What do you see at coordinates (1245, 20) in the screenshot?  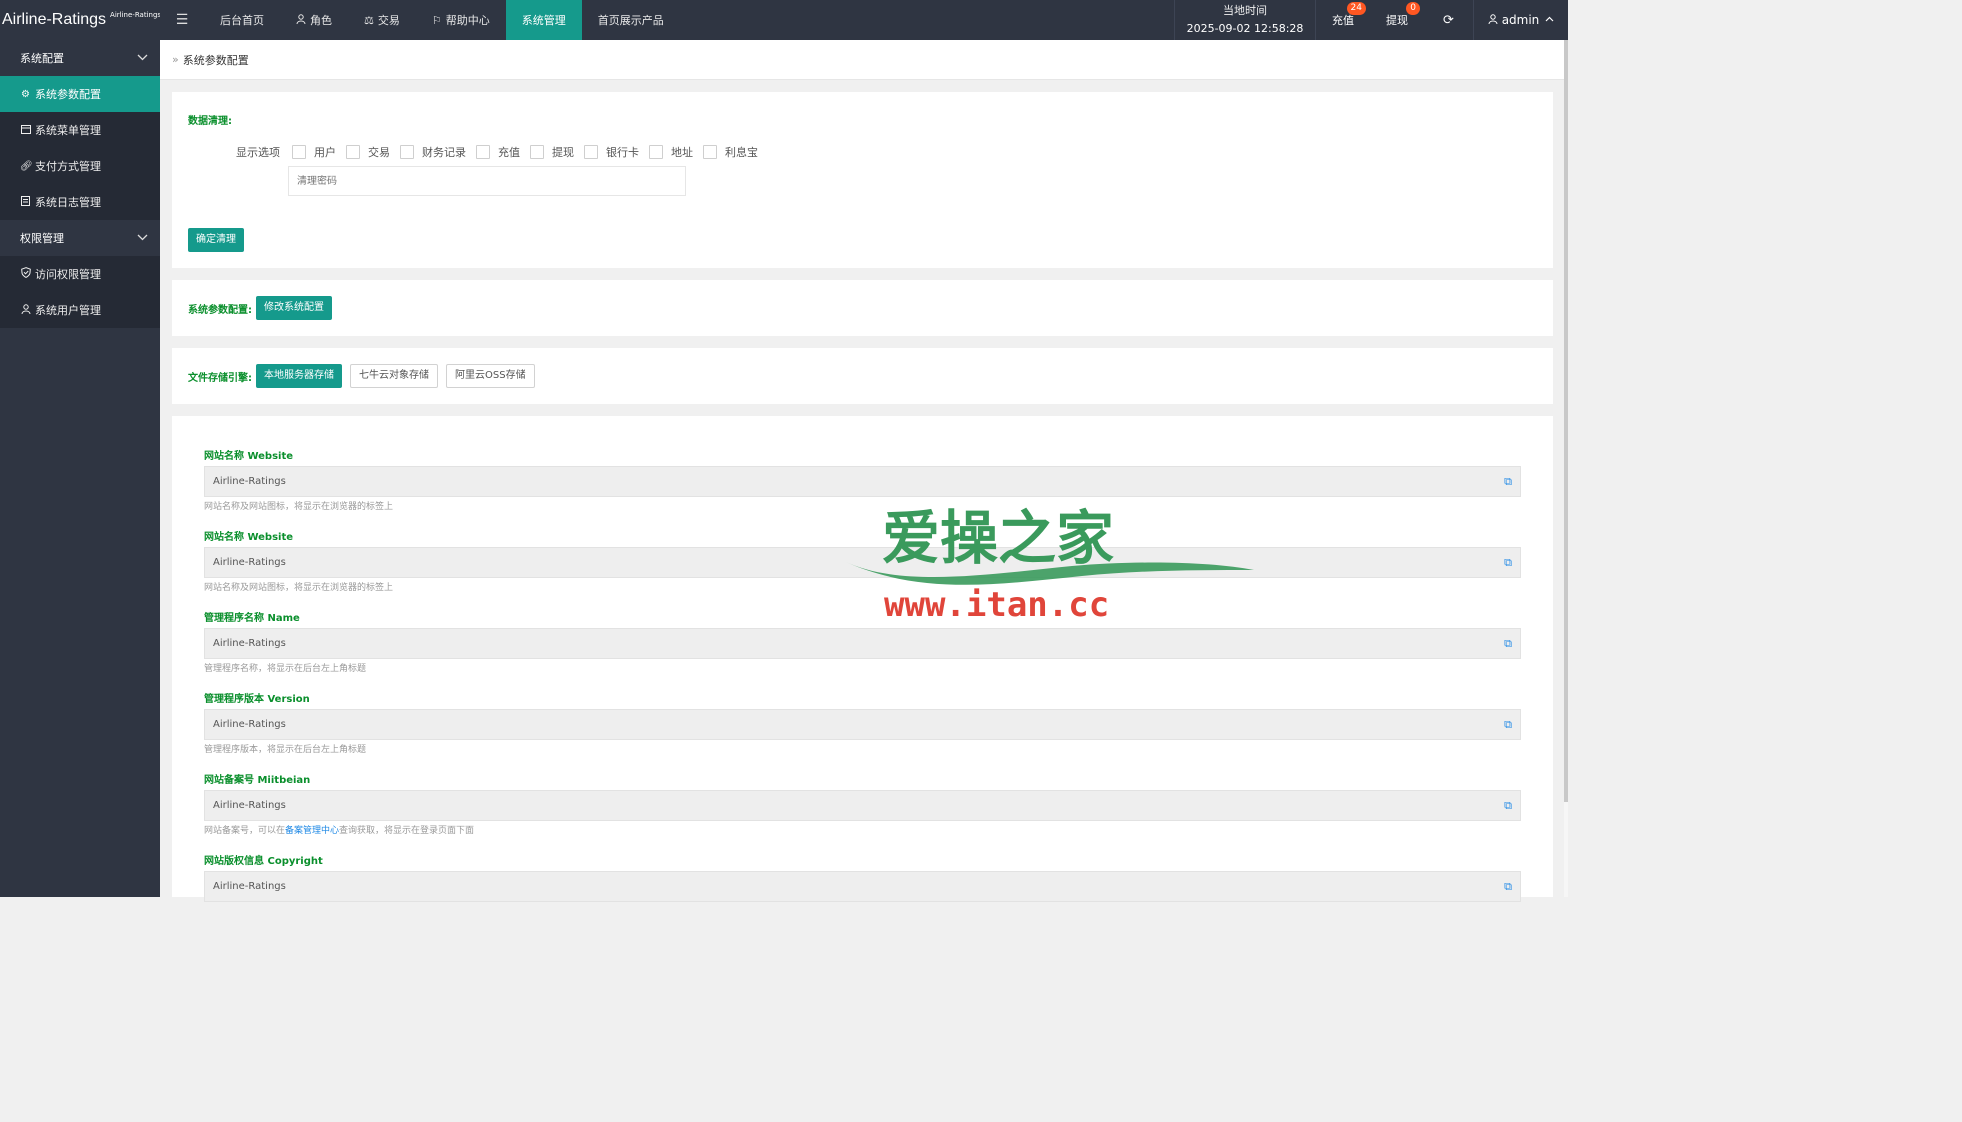 I see `local-time: 当地时间 2025-09-02 12:58:28` at bounding box center [1245, 20].